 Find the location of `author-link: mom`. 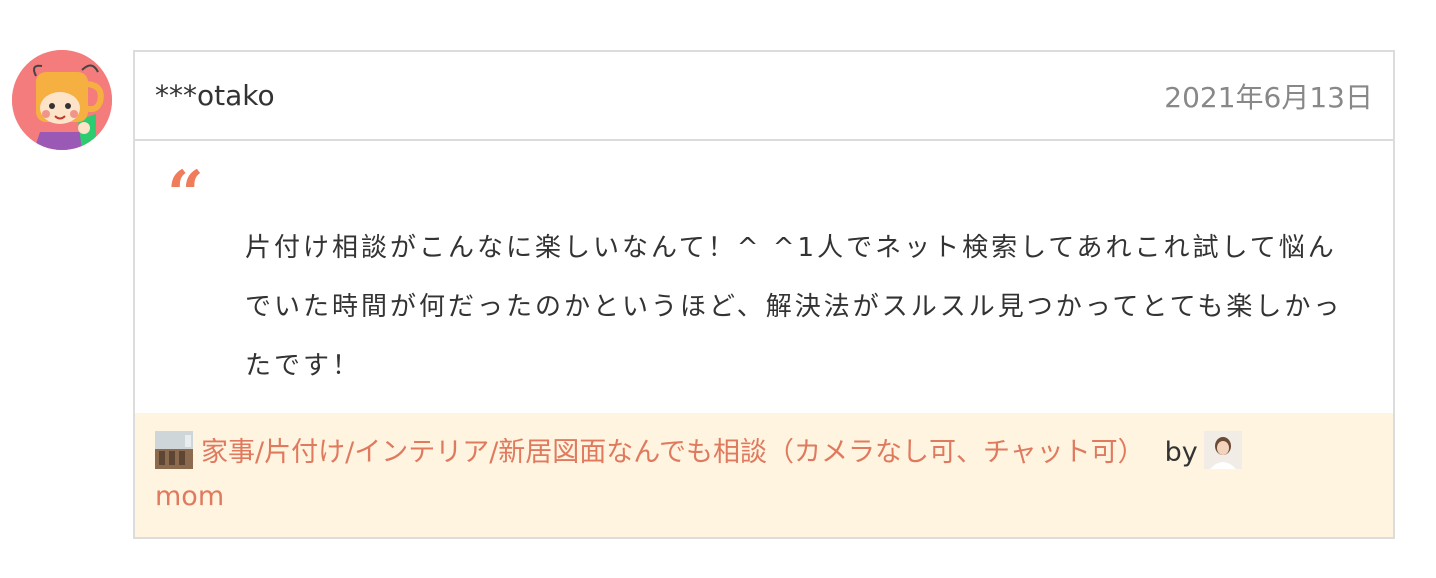

author-link: mom is located at coordinates (189, 496).